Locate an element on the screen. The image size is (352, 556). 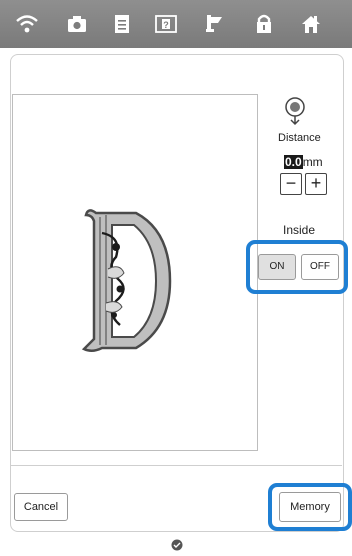
distance-number: 0.0 is located at coordinates (293, 162).